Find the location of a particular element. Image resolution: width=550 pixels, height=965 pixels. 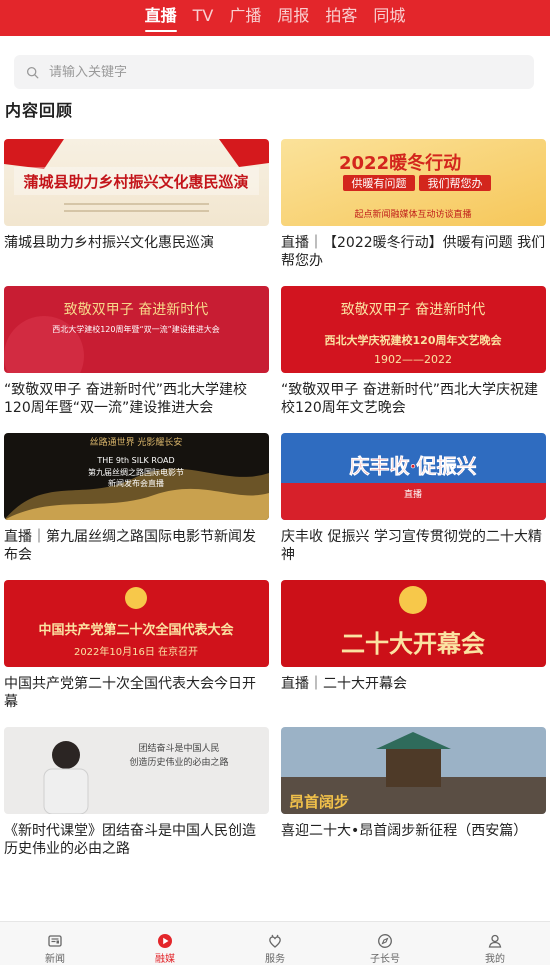

search-input is located at coordinates (279, 72).